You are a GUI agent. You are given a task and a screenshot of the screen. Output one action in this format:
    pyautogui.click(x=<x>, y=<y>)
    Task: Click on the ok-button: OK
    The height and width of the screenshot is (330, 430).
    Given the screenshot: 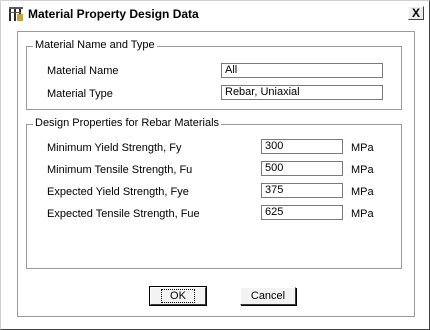 What is the action you would take?
    pyautogui.click(x=178, y=296)
    